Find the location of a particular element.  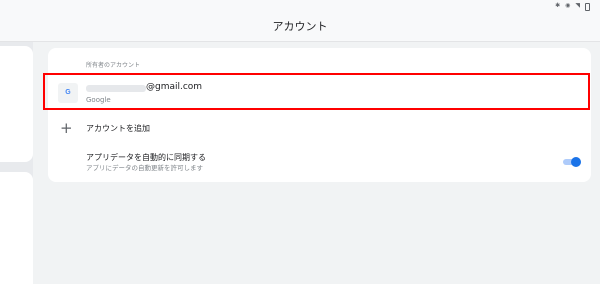

bluetooth-icon: ✱ is located at coordinates (558, 5).